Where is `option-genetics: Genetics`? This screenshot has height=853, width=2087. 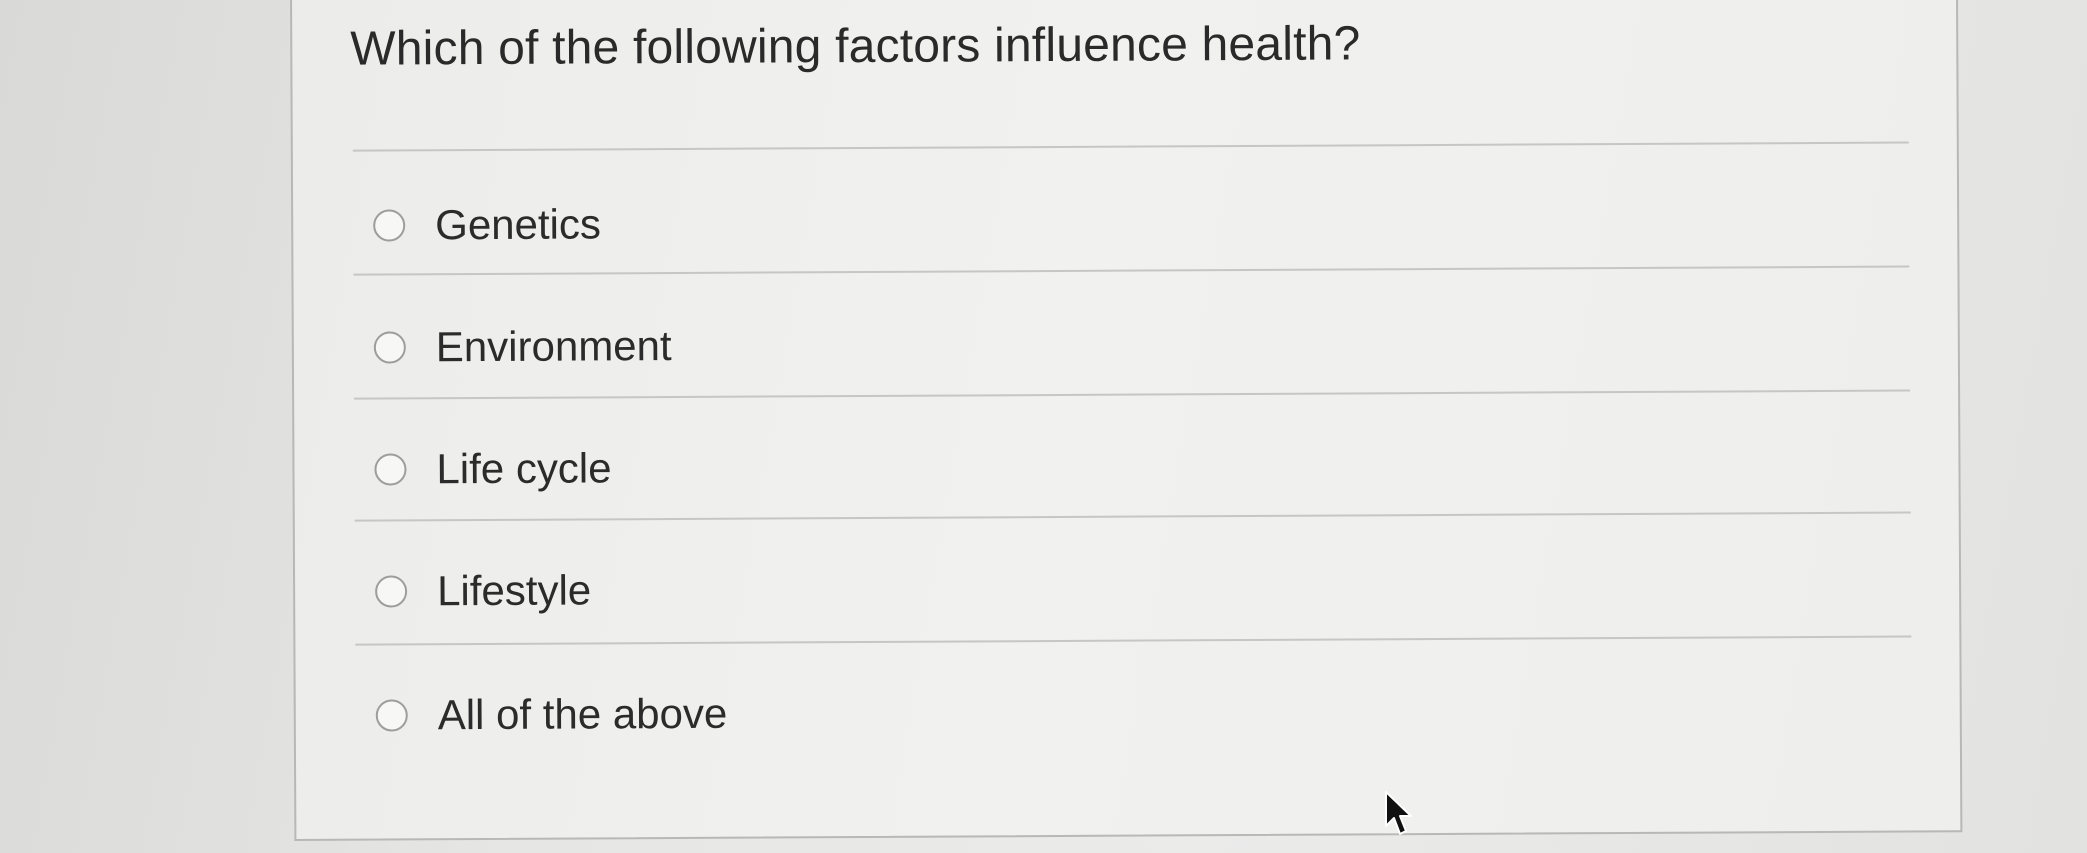 option-genetics: Genetics is located at coordinates (487, 224).